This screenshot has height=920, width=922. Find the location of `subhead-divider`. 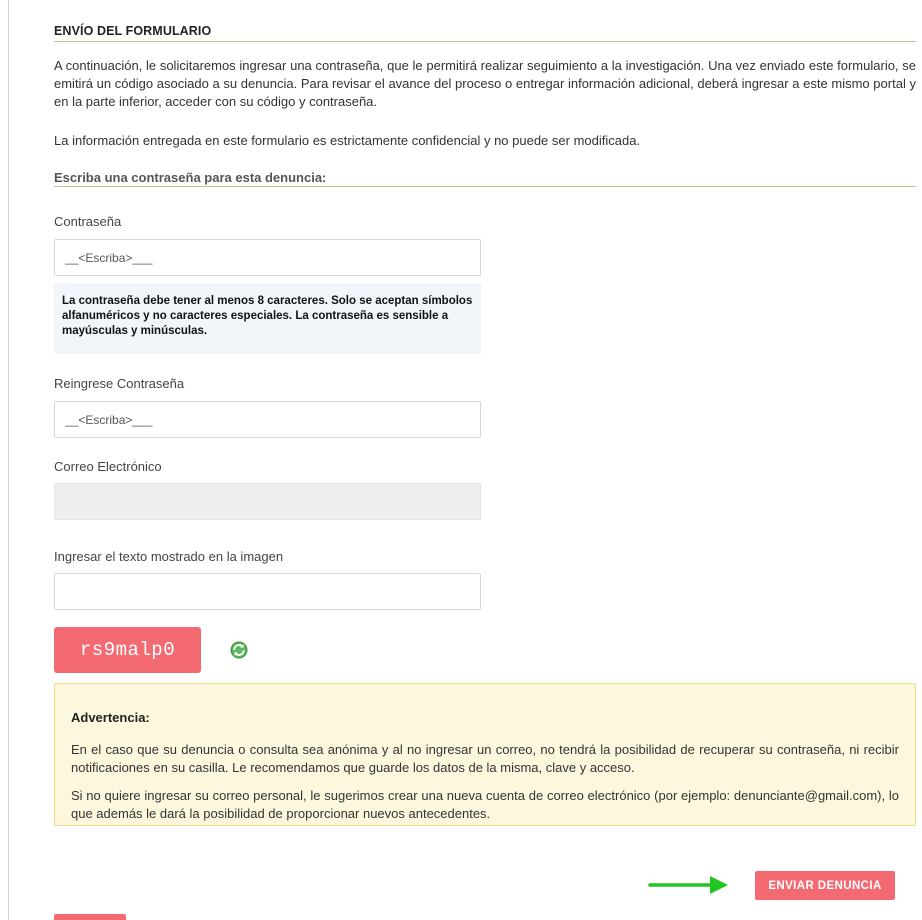

subhead-divider is located at coordinates (485, 186).